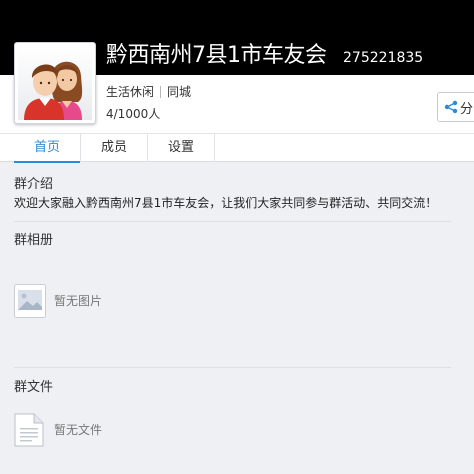 Image resolution: width=474 pixels, height=474 pixels. What do you see at coordinates (114, 148) in the screenshot?
I see `tab-members: 成员` at bounding box center [114, 148].